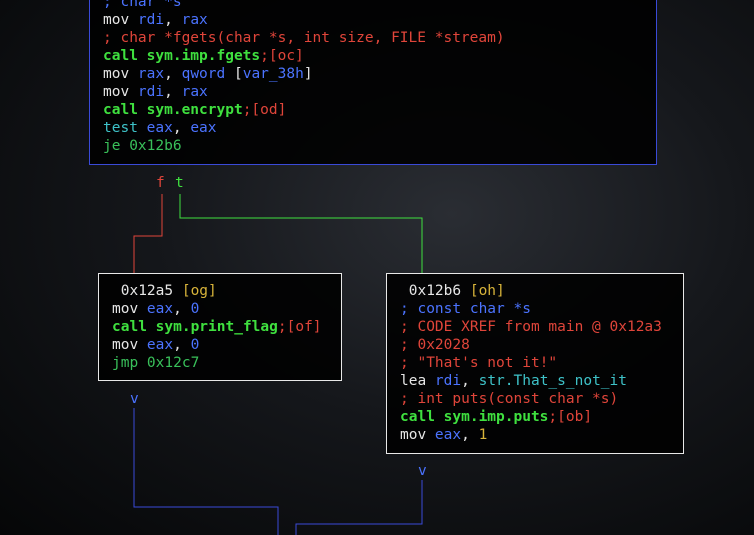  I want to click on asm-line: call sym.print_flag;[of], so click(217, 327).